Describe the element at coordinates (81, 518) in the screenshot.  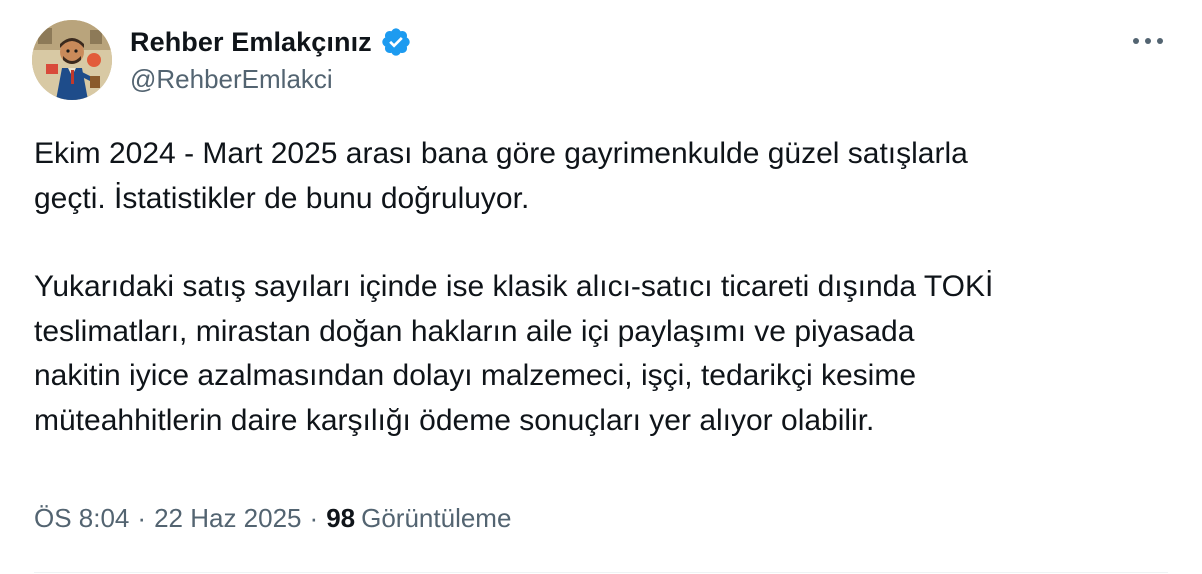
I see `tweet-time: ÖS 8:04` at that location.